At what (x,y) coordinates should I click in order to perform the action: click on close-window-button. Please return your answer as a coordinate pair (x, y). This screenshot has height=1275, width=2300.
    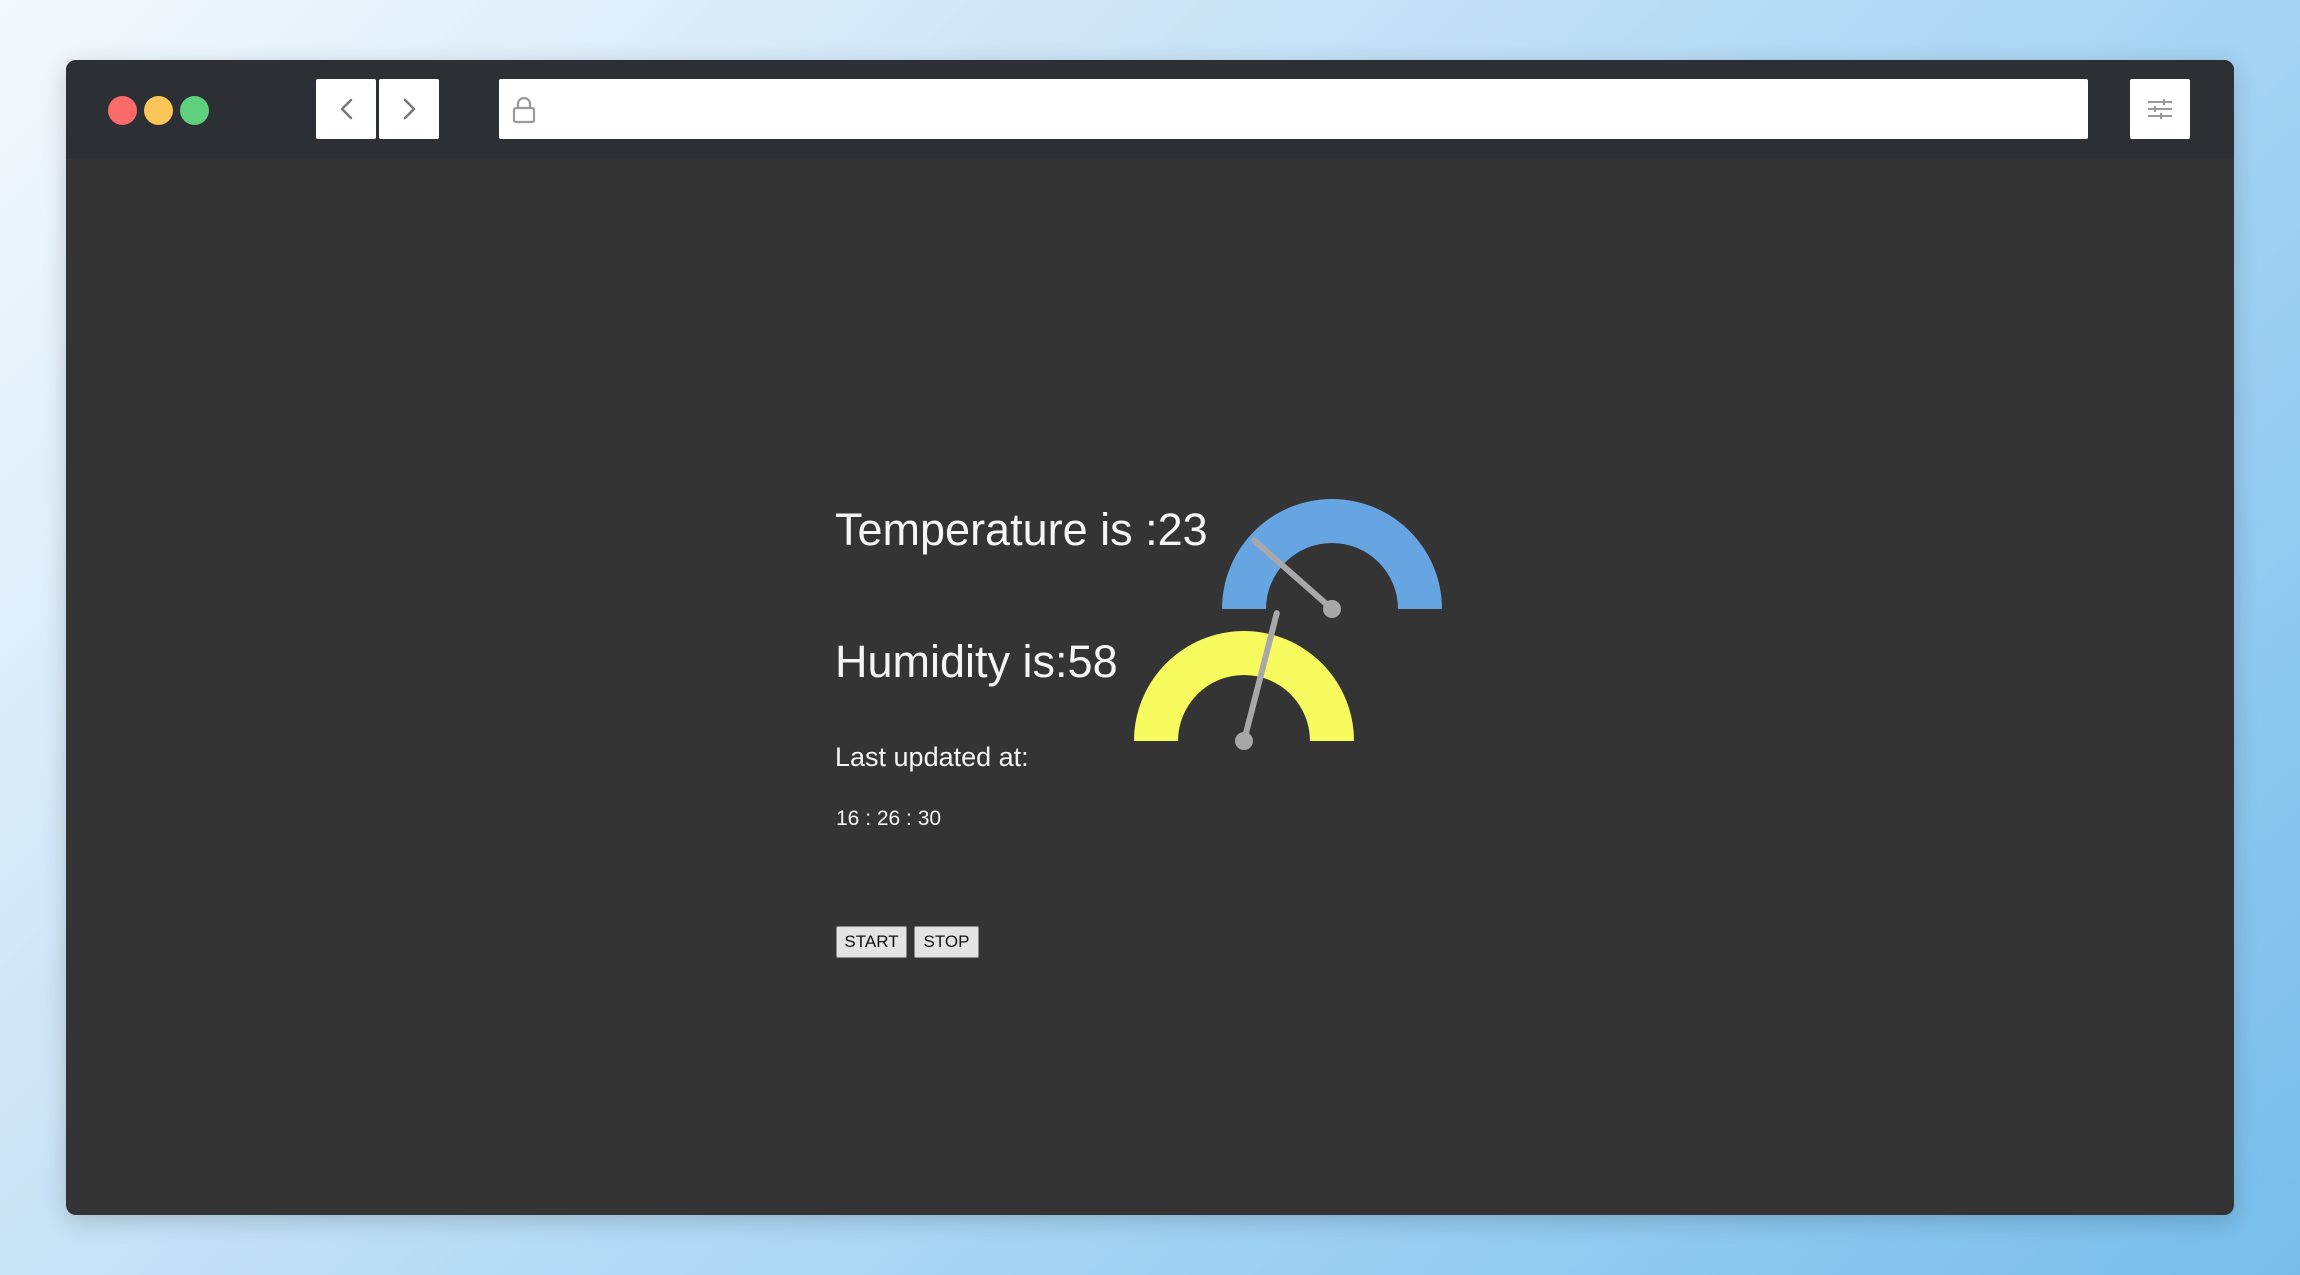
    Looking at the image, I should click on (122, 110).